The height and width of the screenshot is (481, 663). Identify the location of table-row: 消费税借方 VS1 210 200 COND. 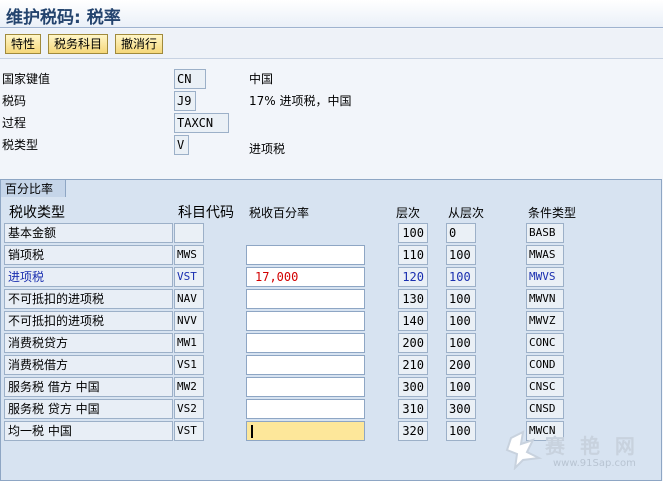
(300, 366).